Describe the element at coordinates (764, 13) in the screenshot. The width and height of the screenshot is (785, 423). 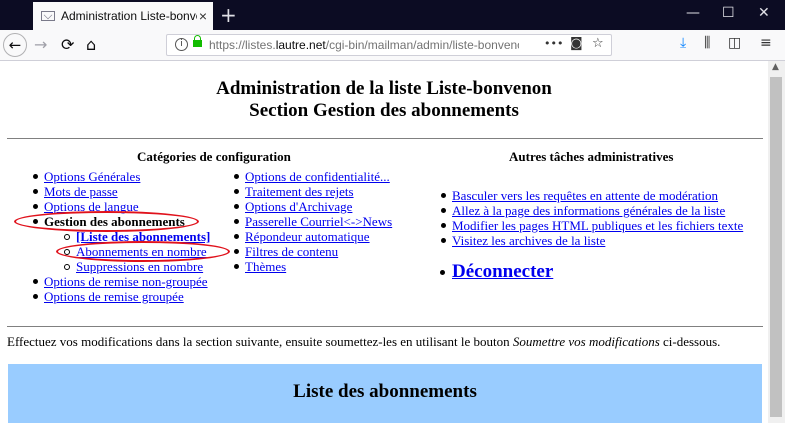
I see `close-window-button: ✕` at that location.